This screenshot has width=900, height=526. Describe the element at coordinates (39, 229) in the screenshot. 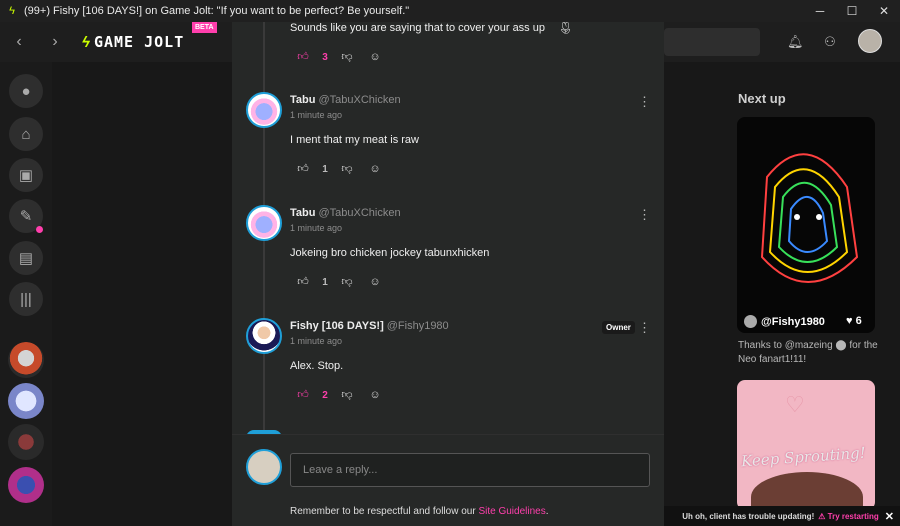

I see `notification-dot` at that location.